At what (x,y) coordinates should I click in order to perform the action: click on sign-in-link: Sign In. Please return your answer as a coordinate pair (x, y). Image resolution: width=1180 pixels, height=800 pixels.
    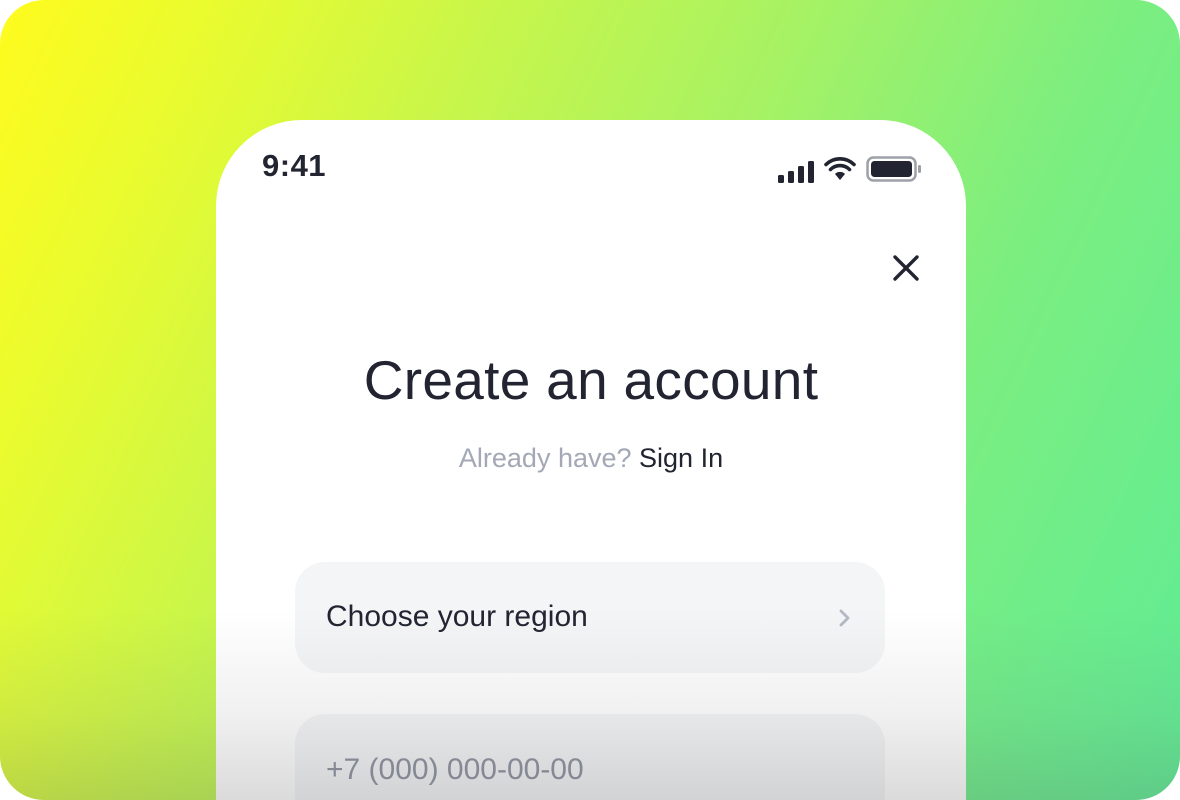
    Looking at the image, I should click on (681, 458).